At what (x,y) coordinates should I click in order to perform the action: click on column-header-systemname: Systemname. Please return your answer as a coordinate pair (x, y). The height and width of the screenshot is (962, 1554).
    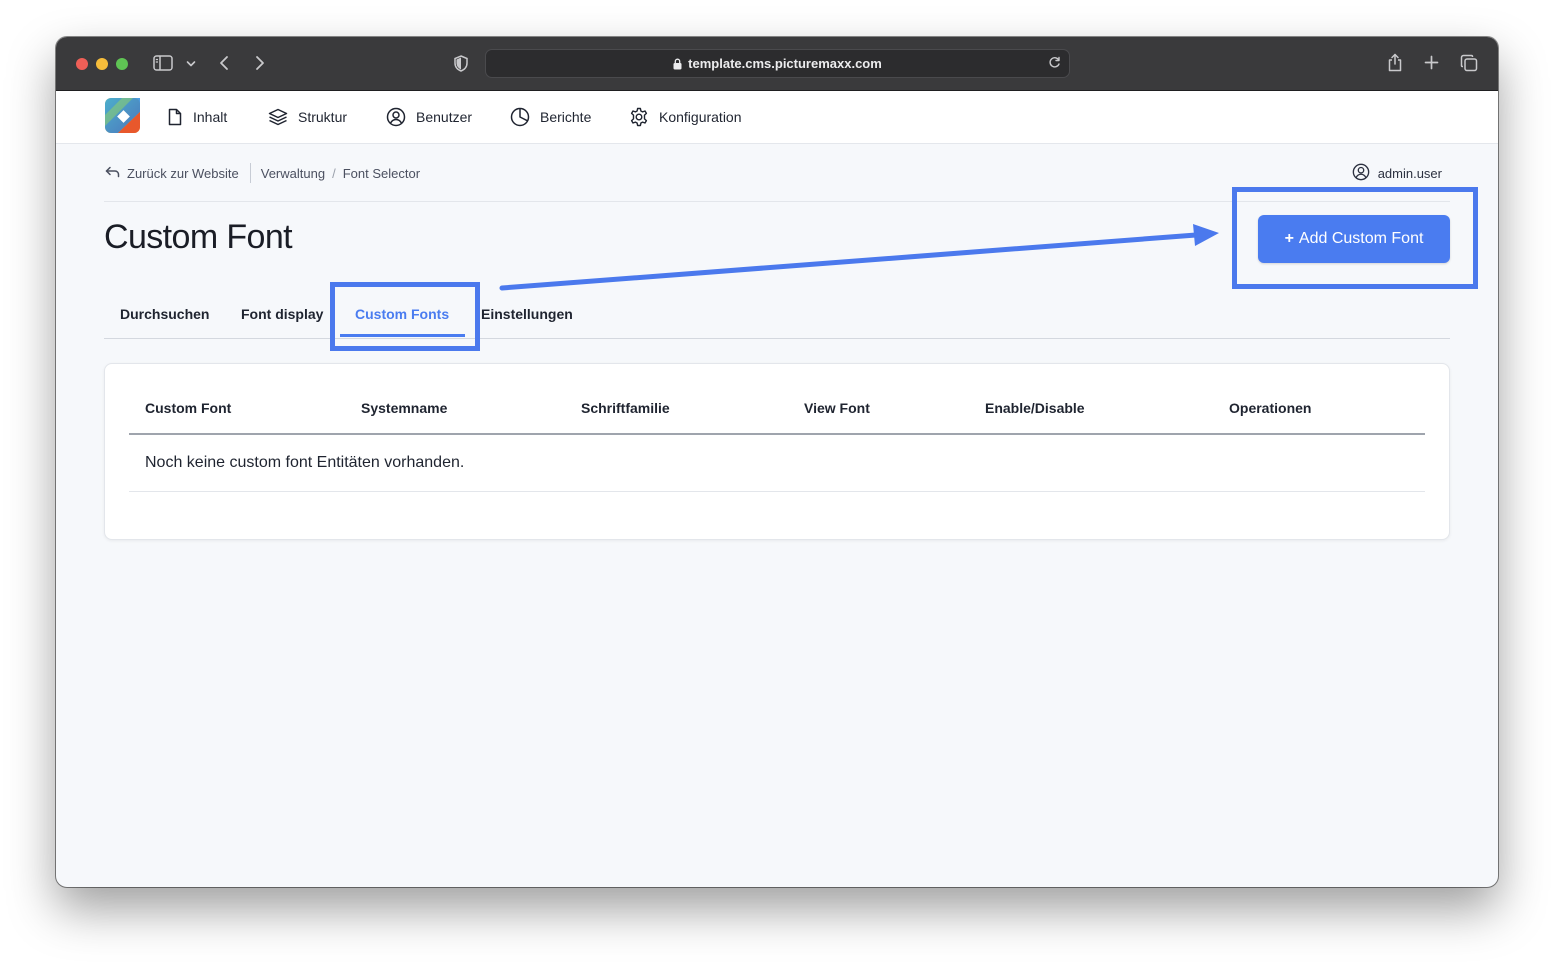
    Looking at the image, I should click on (404, 407).